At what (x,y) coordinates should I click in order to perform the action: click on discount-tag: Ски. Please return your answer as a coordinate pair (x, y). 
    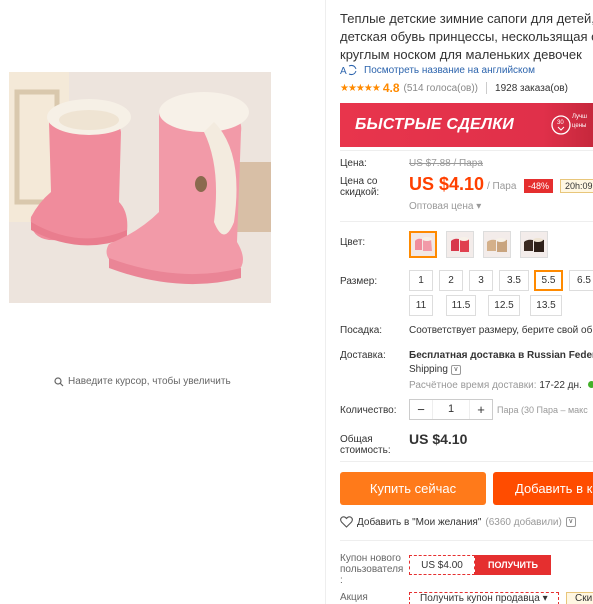
    Looking at the image, I should click on (579, 598).